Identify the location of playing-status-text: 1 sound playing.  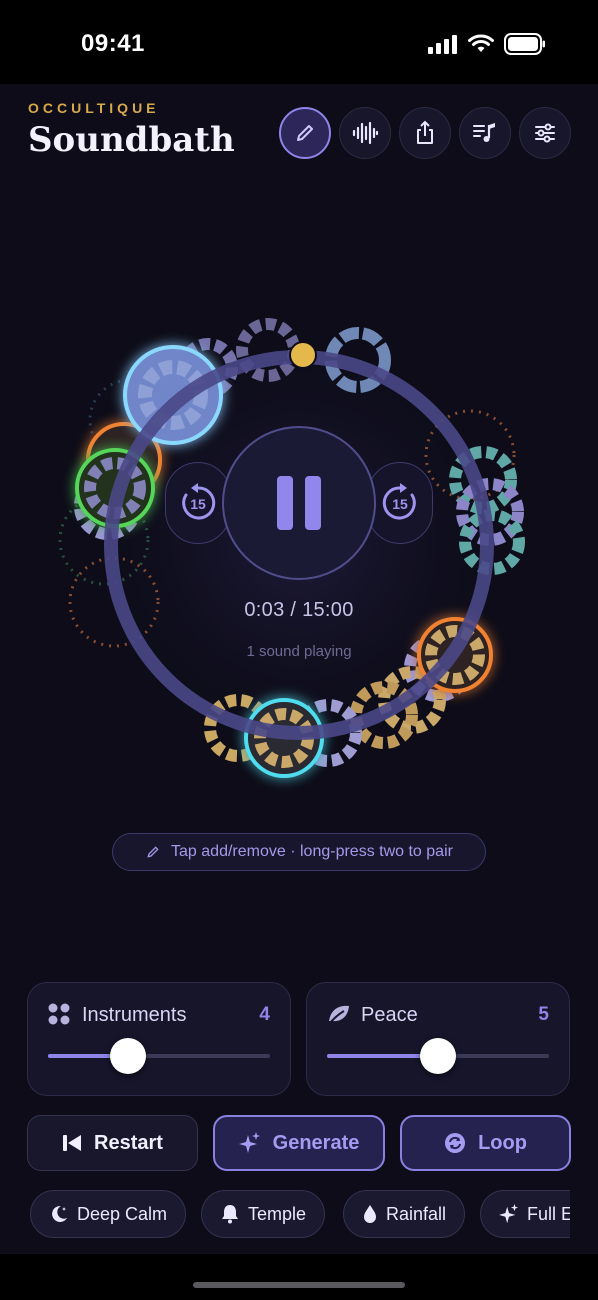
(299, 651).